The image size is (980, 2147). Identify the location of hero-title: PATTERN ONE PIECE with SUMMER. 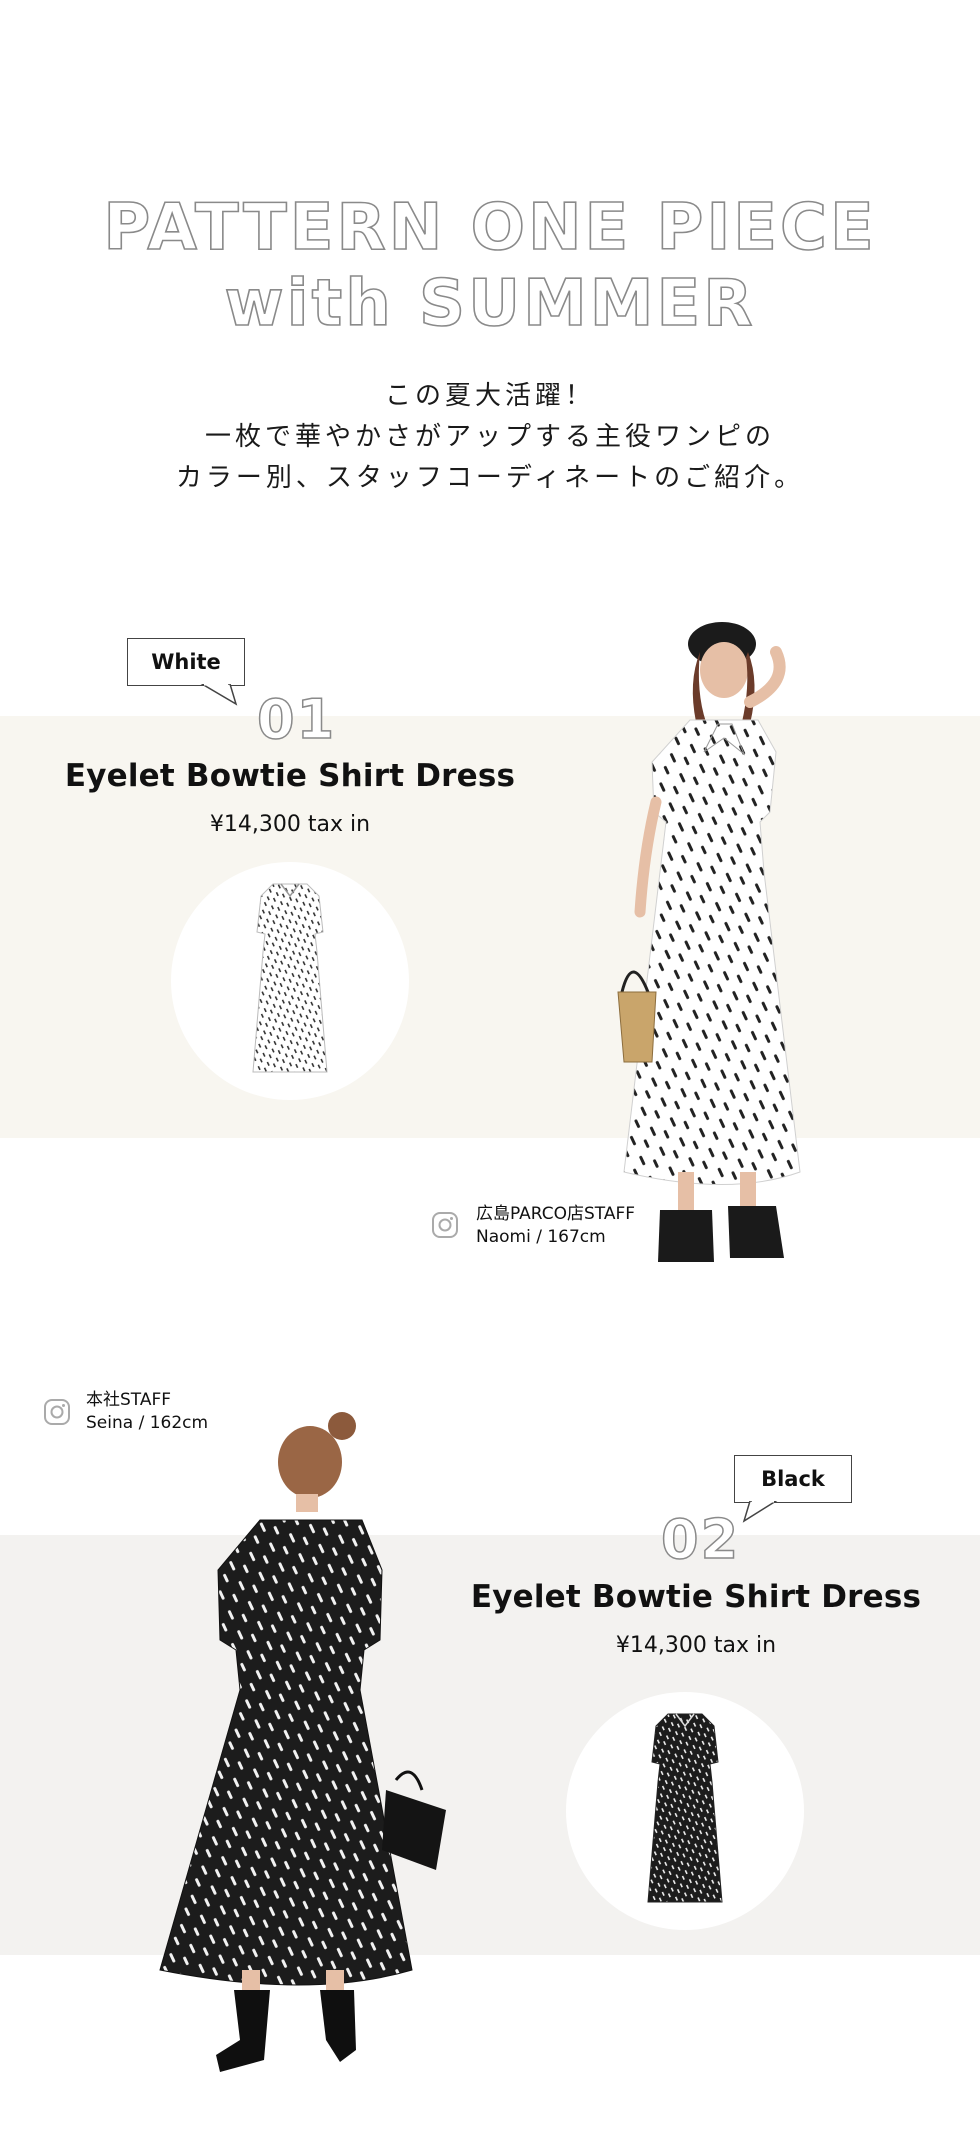
(490, 266).